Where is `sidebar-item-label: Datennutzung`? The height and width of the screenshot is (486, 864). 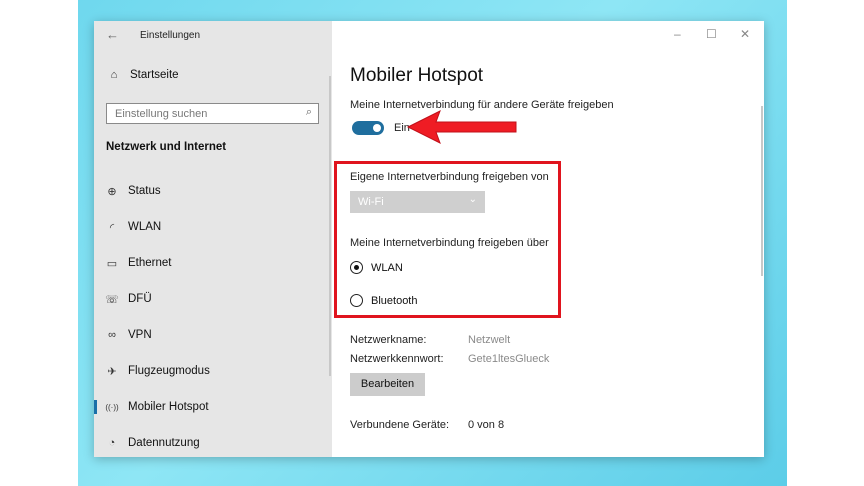
sidebar-item-label: Datennutzung is located at coordinates (164, 443).